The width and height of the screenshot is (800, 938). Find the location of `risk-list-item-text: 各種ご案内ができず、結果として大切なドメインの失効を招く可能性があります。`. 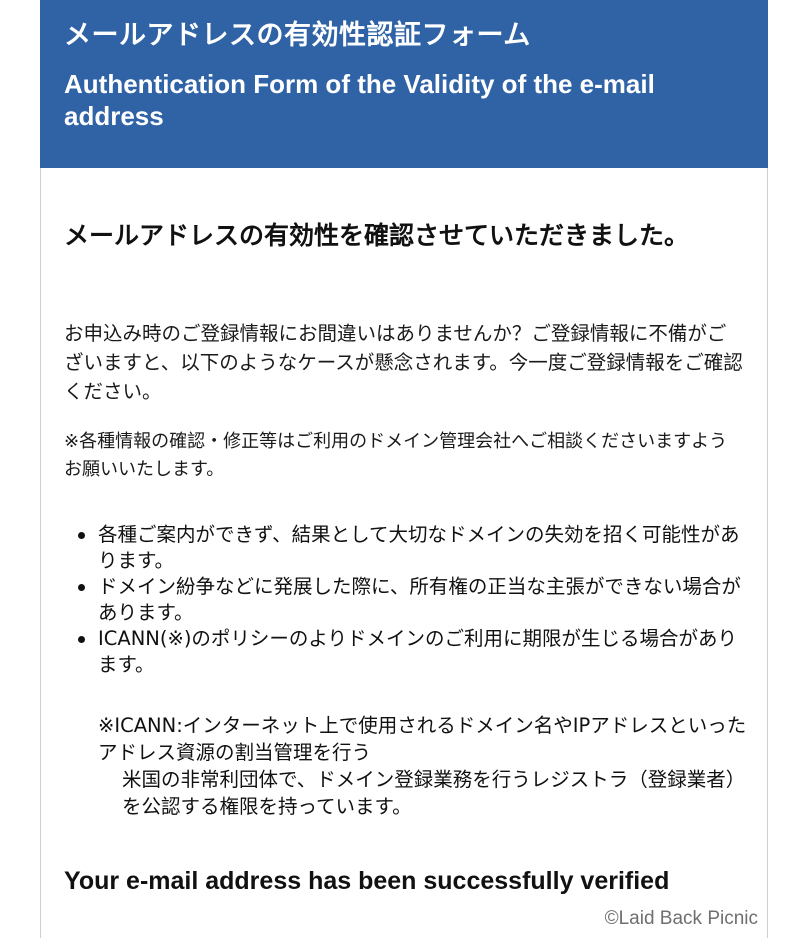

risk-list-item-text: 各種ご案内ができず、結果として大切なドメインの失効を招く可能性があります。 is located at coordinates (419, 547).